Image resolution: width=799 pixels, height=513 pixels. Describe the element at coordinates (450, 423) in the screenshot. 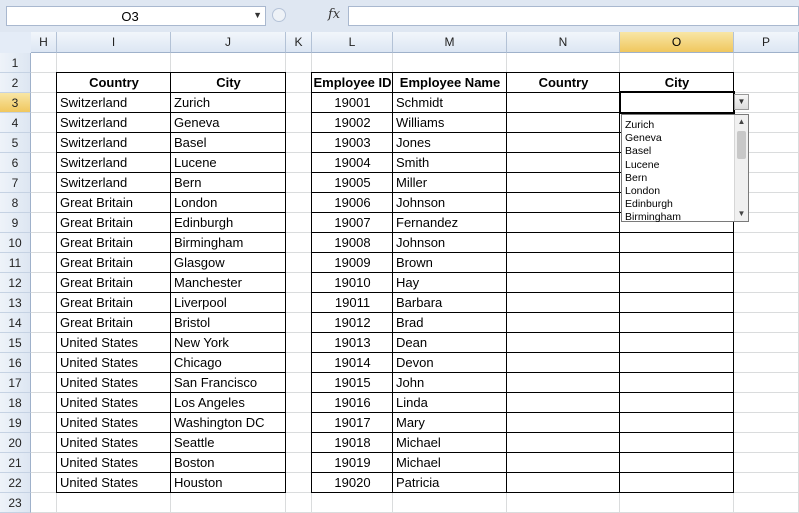

I see `table2-cell-employee-name: Mary` at that location.